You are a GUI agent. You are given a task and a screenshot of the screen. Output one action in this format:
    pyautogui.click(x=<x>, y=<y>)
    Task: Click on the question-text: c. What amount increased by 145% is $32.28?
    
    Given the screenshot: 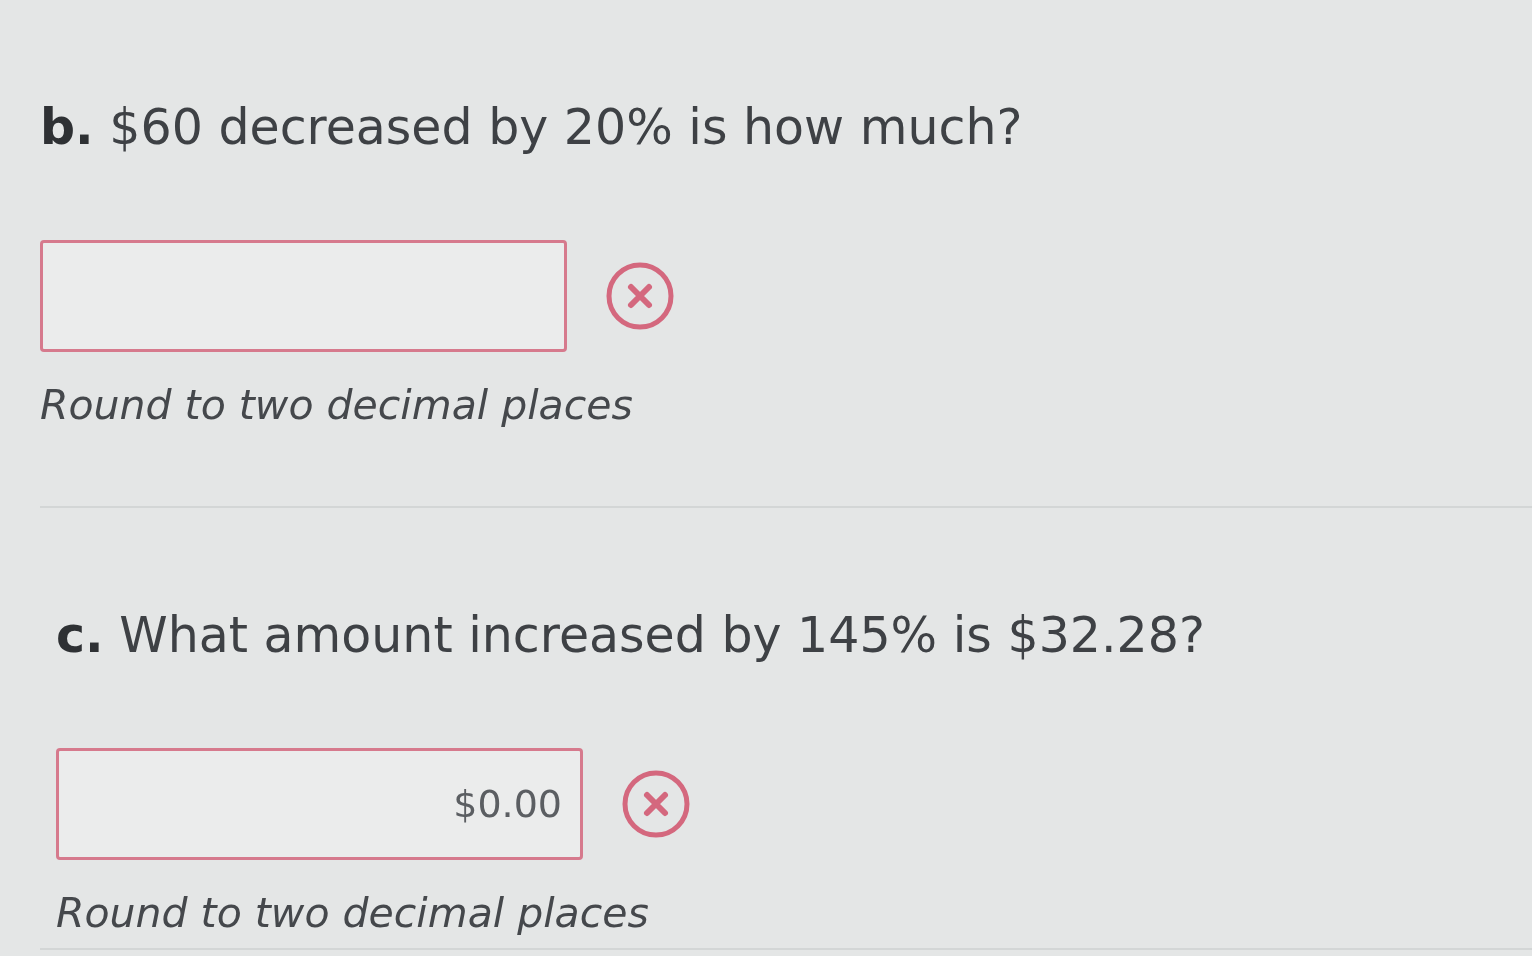 What is the action you would take?
    pyautogui.click(x=631, y=636)
    